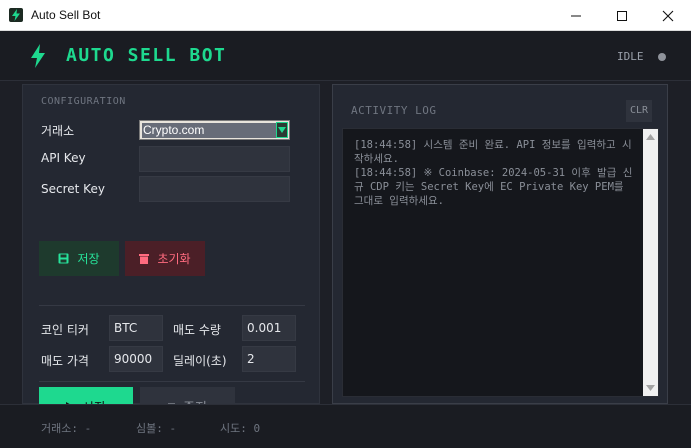 This screenshot has height=448, width=691. Describe the element at coordinates (650, 262) in the screenshot. I see `log-scrollbar` at that location.